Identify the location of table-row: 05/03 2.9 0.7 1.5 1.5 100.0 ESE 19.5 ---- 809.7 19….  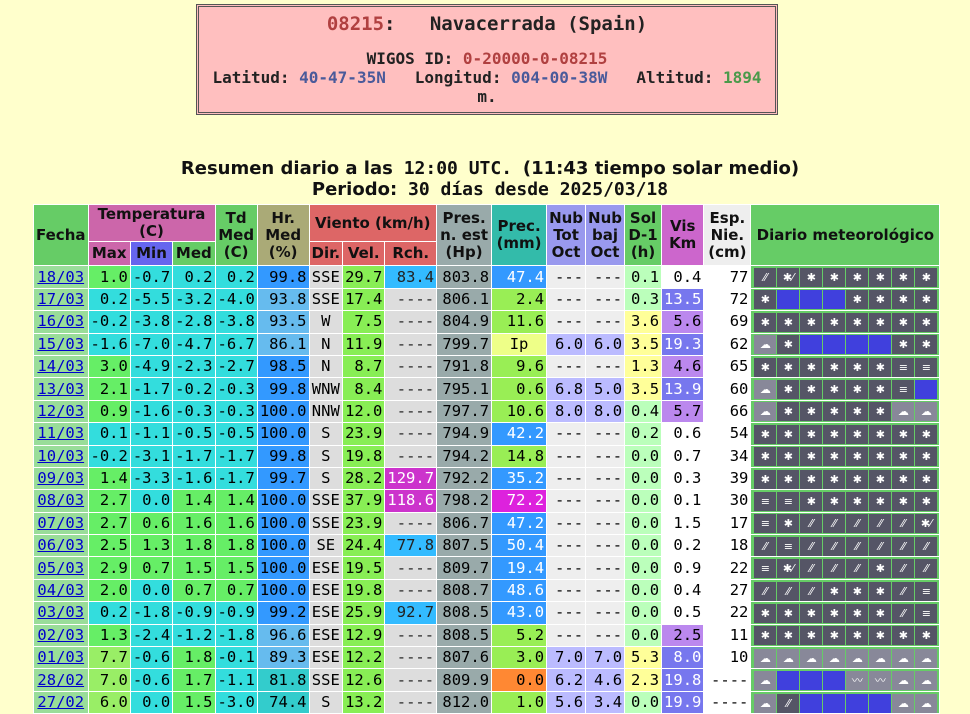
(487, 568).